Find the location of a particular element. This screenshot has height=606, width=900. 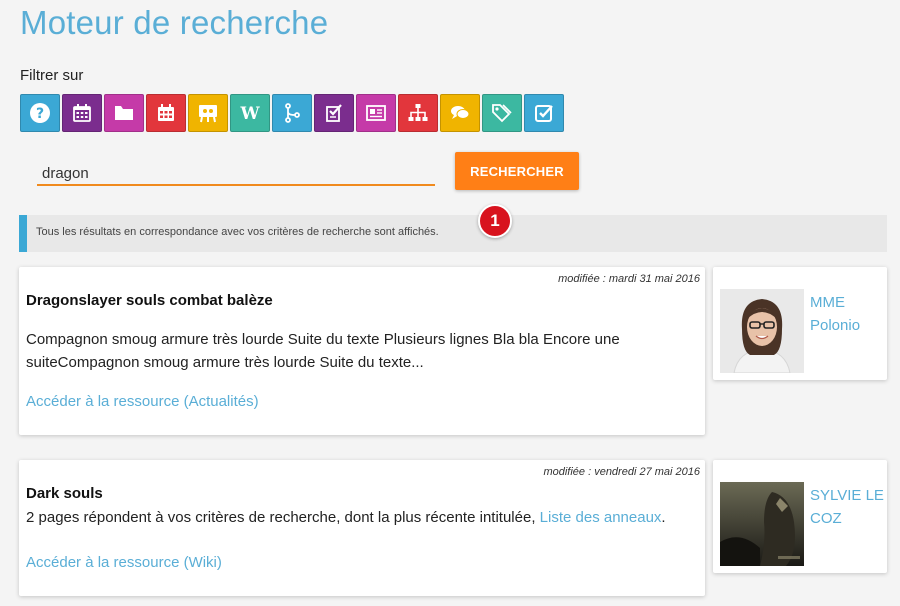

sitemap-icon is located at coordinates (418, 112).